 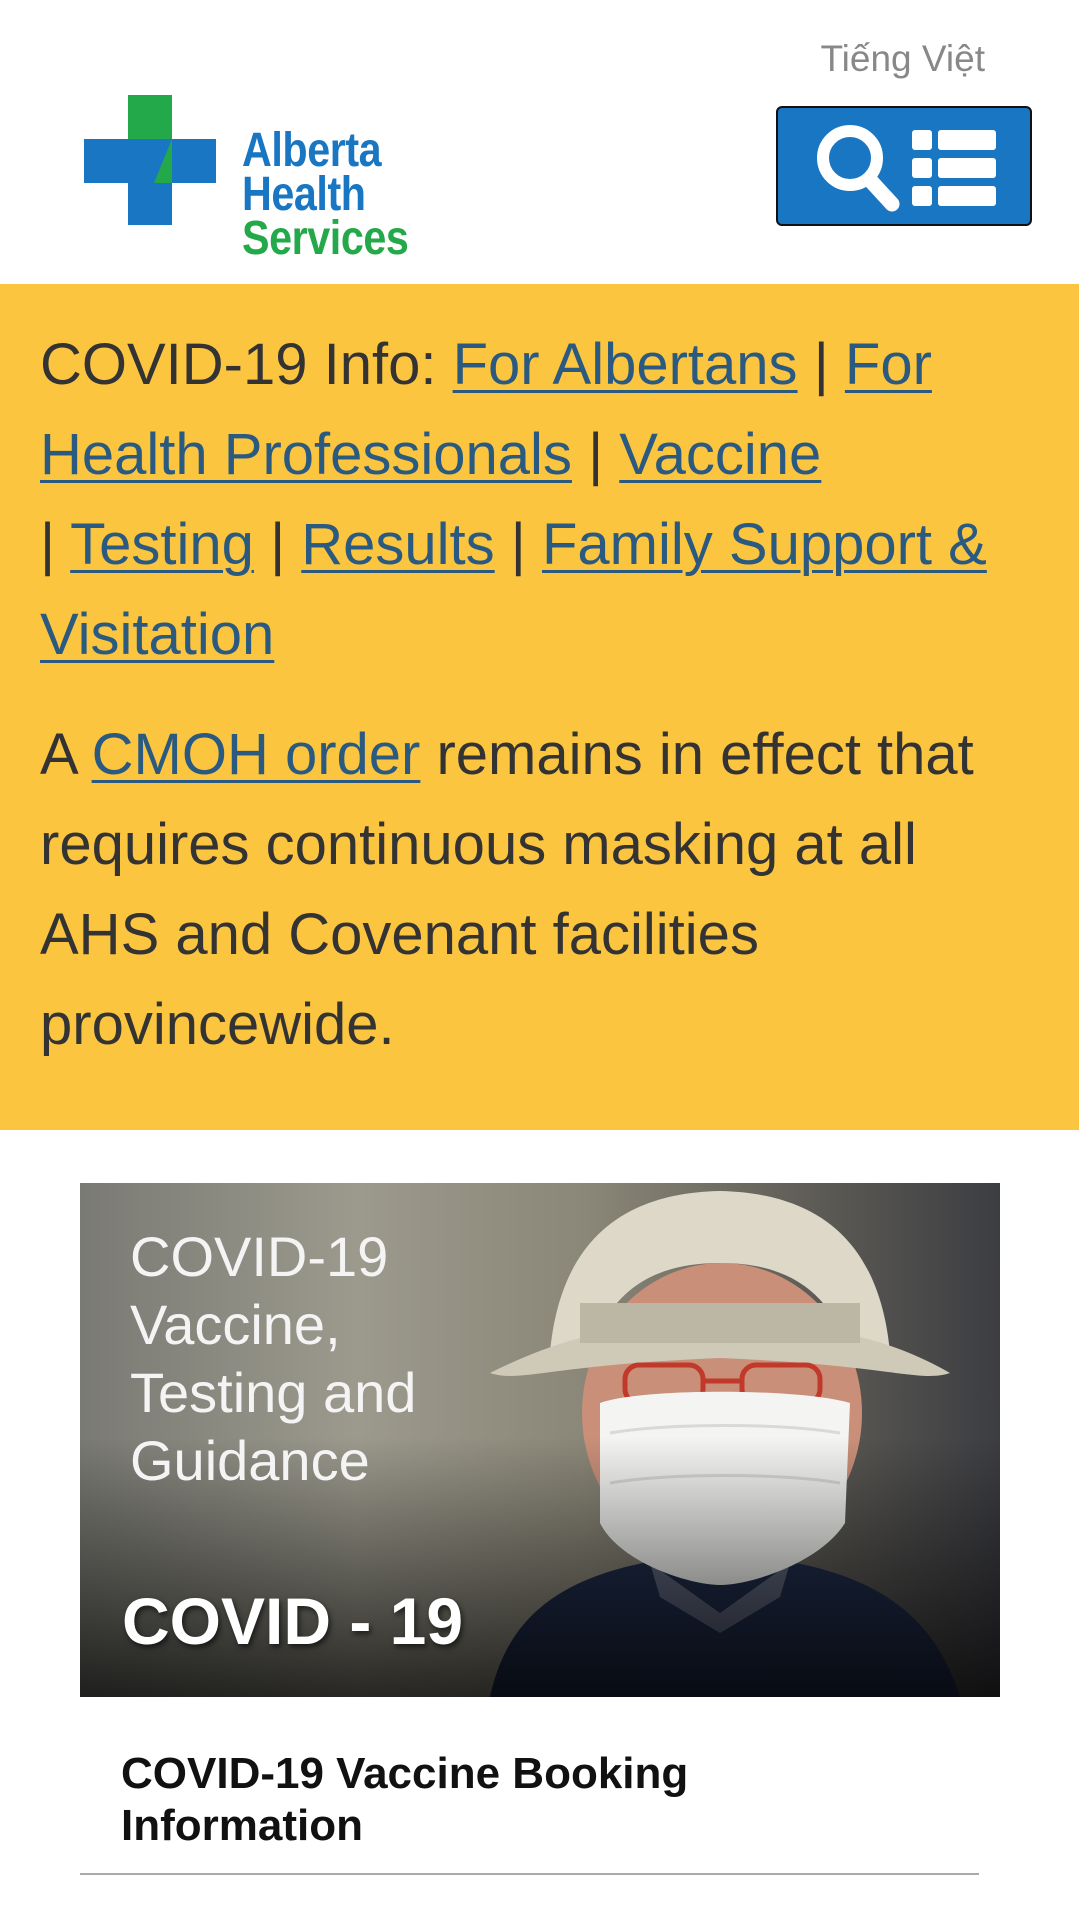 What do you see at coordinates (162, 544) in the screenshot?
I see `link-testing: Testing` at bounding box center [162, 544].